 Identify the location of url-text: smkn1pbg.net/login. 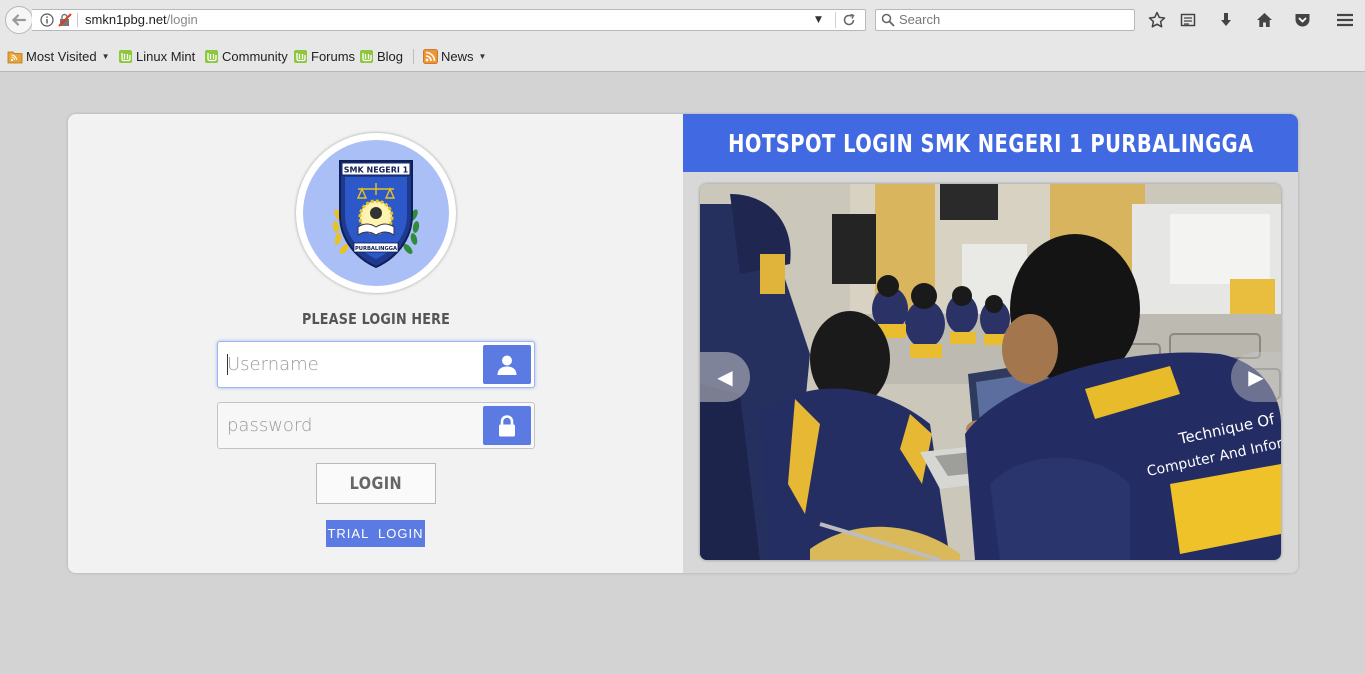
(141, 20).